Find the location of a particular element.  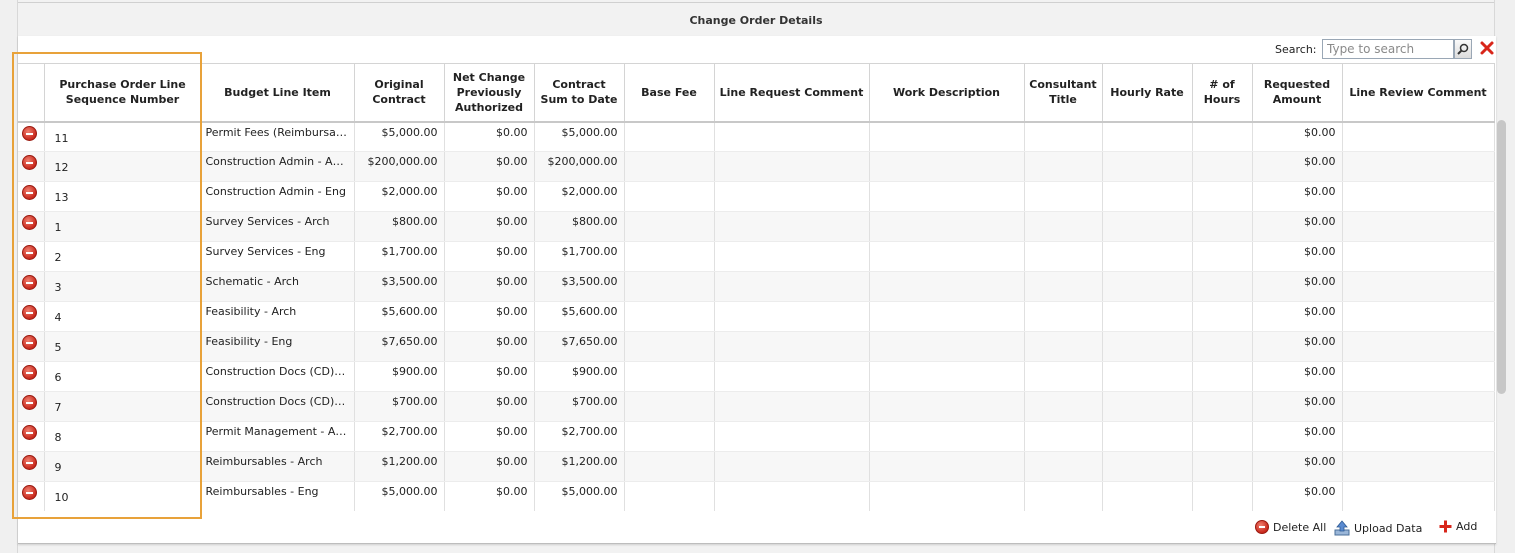

sequence-number-cell: 2 is located at coordinates (123, 256).